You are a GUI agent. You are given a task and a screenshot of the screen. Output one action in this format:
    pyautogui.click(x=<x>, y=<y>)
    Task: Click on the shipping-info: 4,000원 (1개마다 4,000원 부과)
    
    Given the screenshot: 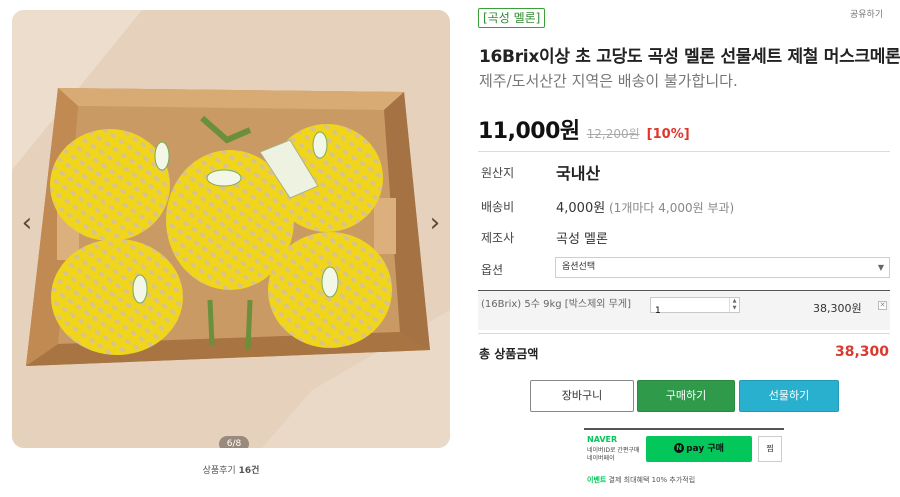 What is the action you would take?
    pyautogui.click(x=645, y=206)
    